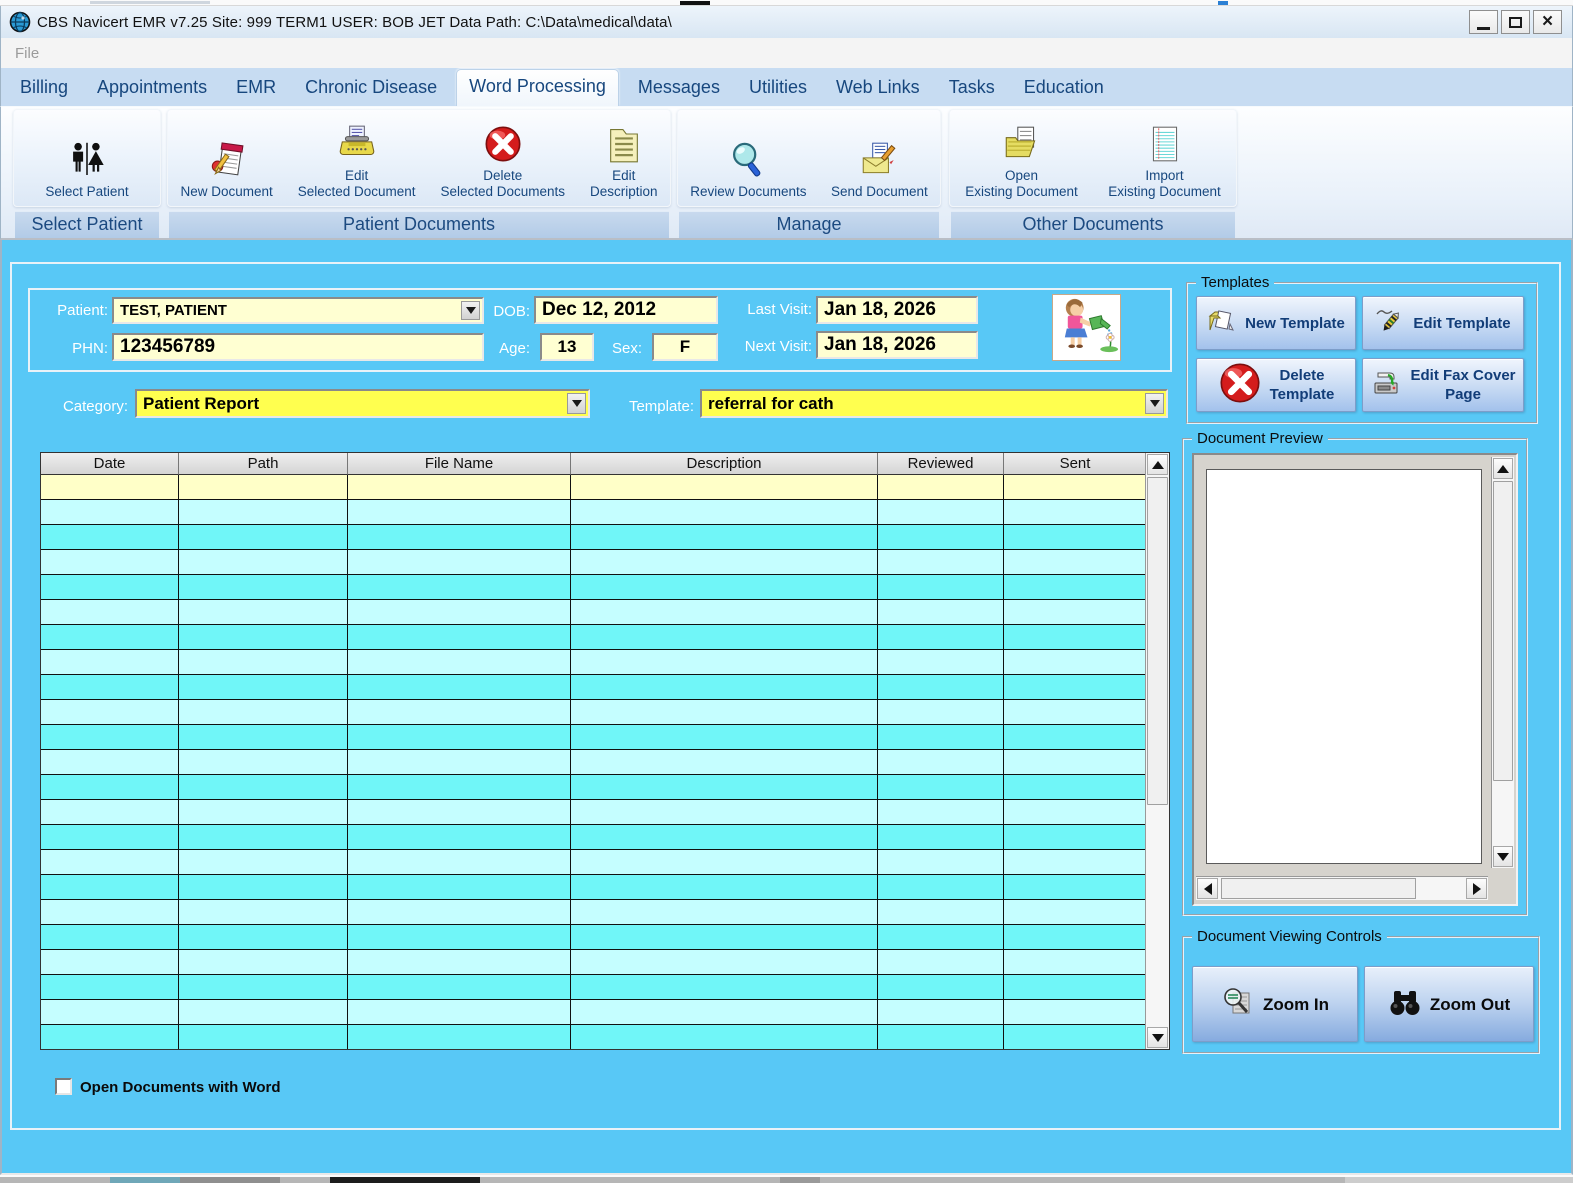 The image size is (1573, 1183). Describe the element at coordinates (356, 175) in the screenshot. I see `button-label: Edit` at that location.